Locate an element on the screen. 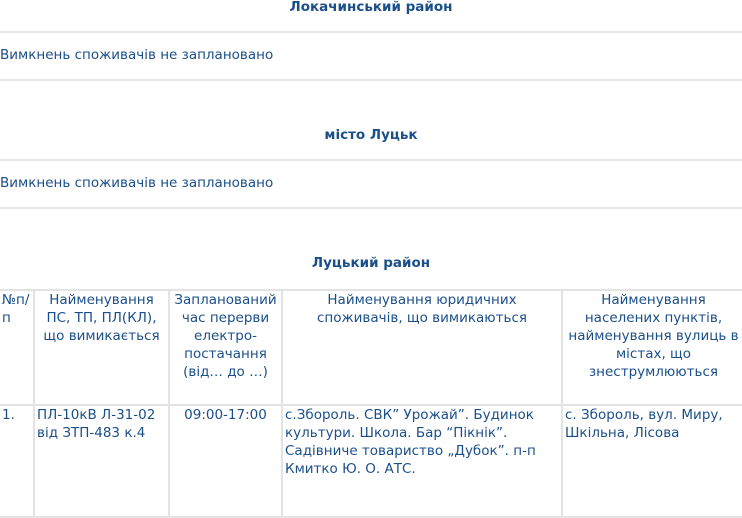 The width and height of the screenshot is (742, 518). cell-number: 1. is located at coordinates (17, 461).